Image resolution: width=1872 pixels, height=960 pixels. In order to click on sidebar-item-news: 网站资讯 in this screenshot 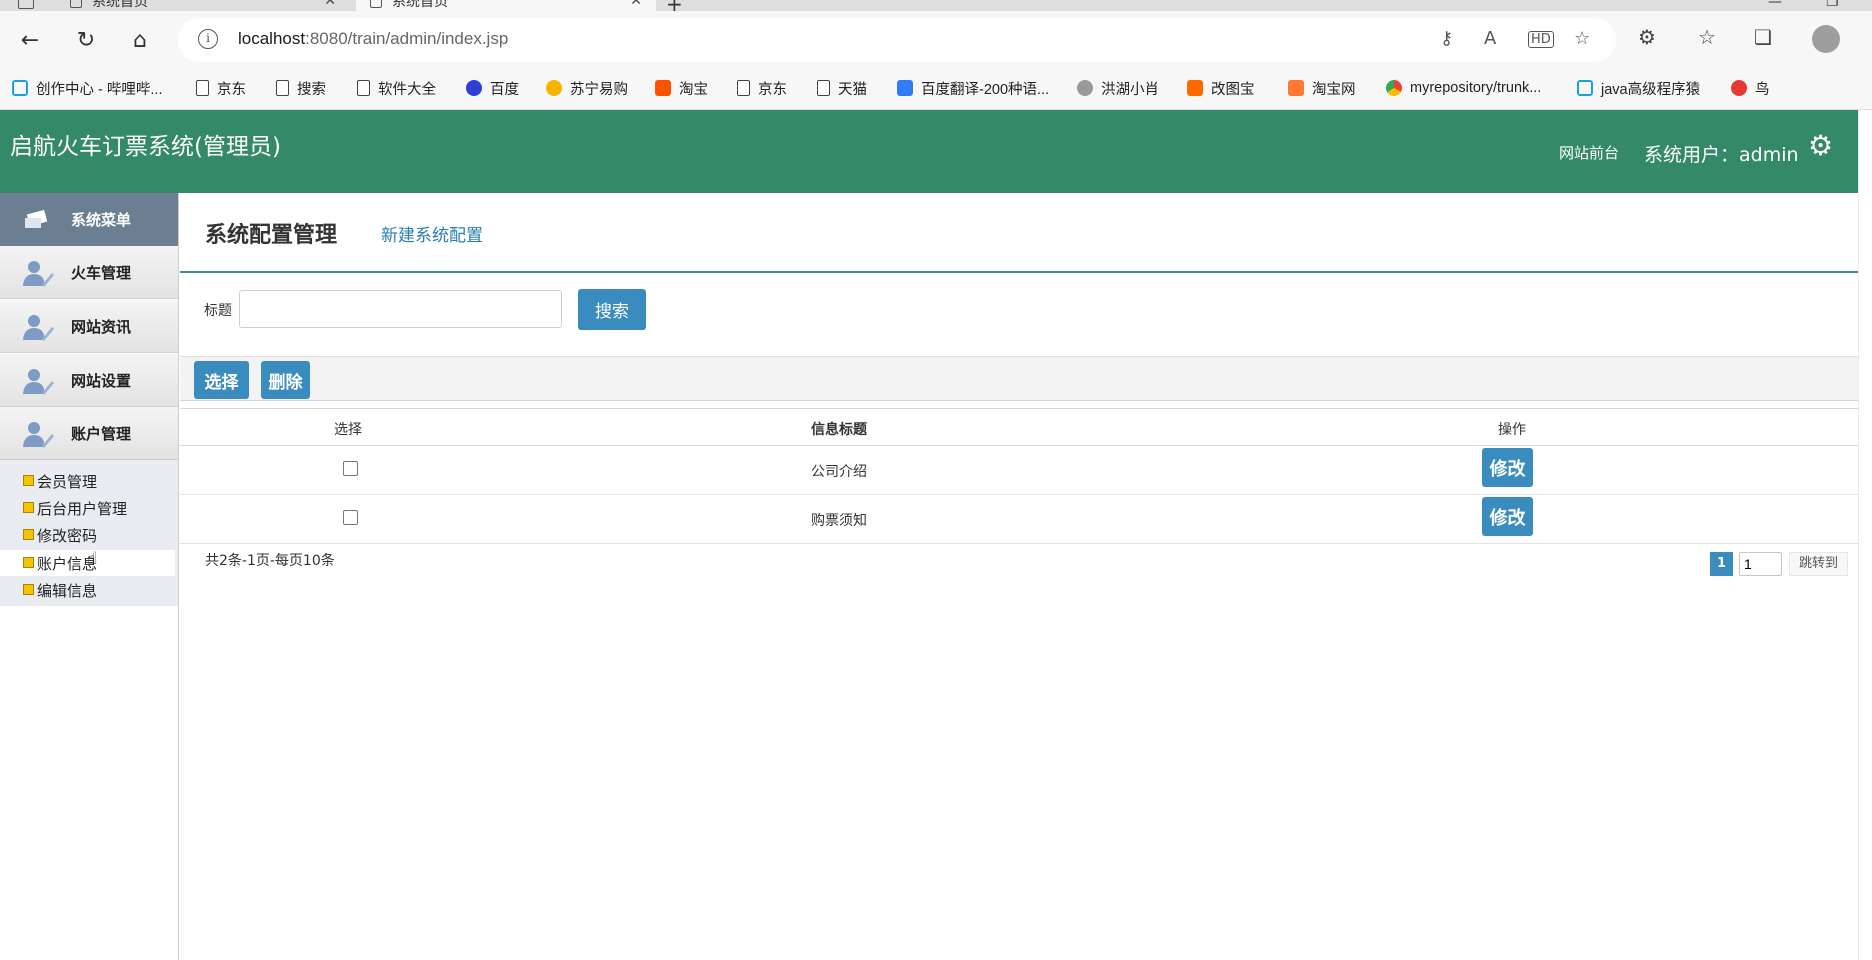, I will do `click(89, 326)`.